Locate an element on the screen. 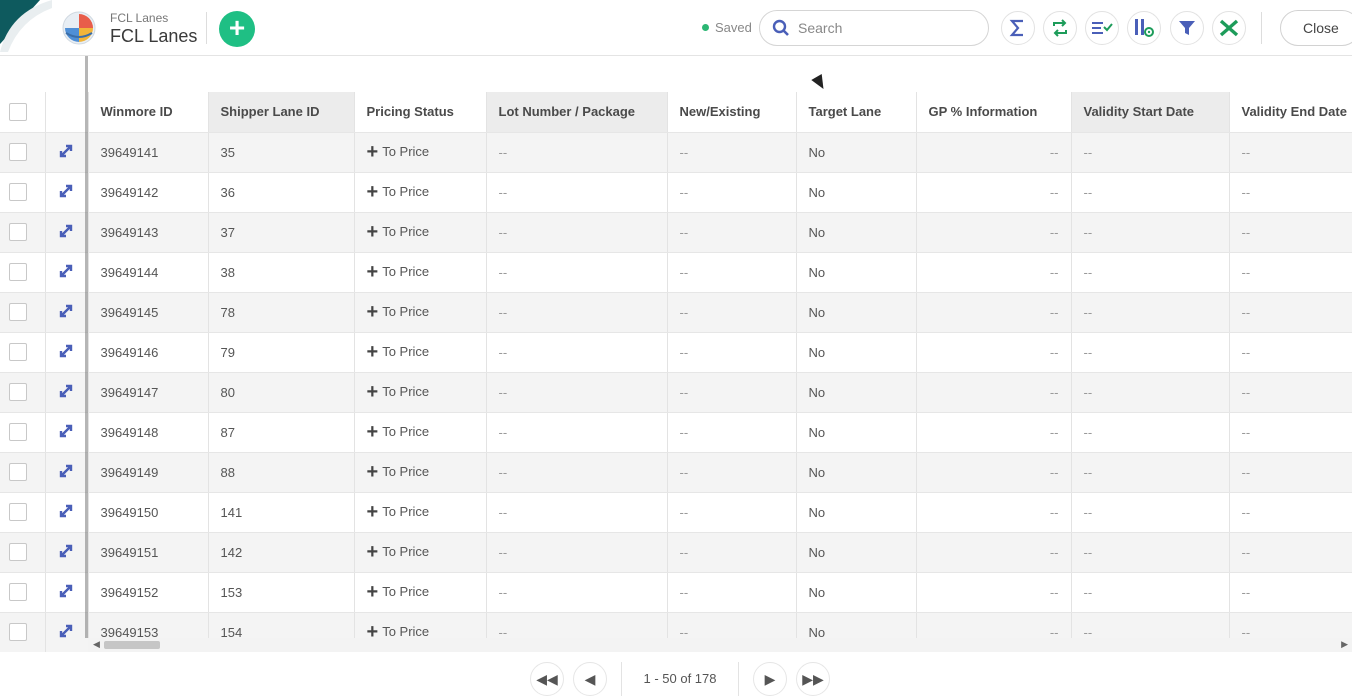 Image resolution: width=1352 pixels, height=700 pixels. table-row: 39649145 78 + To Price -- -- No -- -- -- is located at coordinates (676, 312).